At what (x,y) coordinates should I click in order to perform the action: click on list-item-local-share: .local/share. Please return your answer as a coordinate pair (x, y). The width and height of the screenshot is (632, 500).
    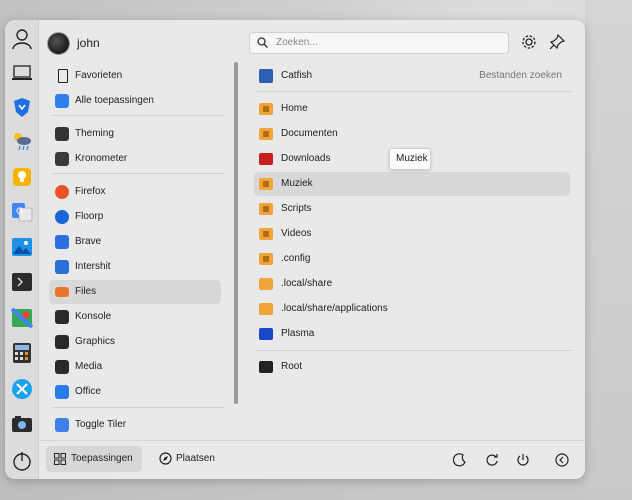
    Looking at the image, I should click on (412, 284).